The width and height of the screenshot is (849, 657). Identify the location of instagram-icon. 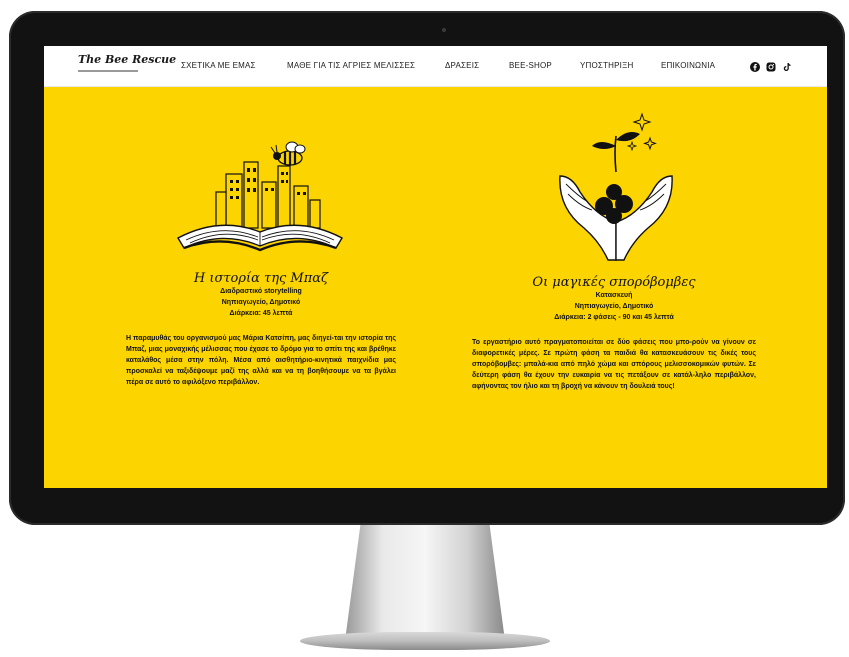
(771, 65).